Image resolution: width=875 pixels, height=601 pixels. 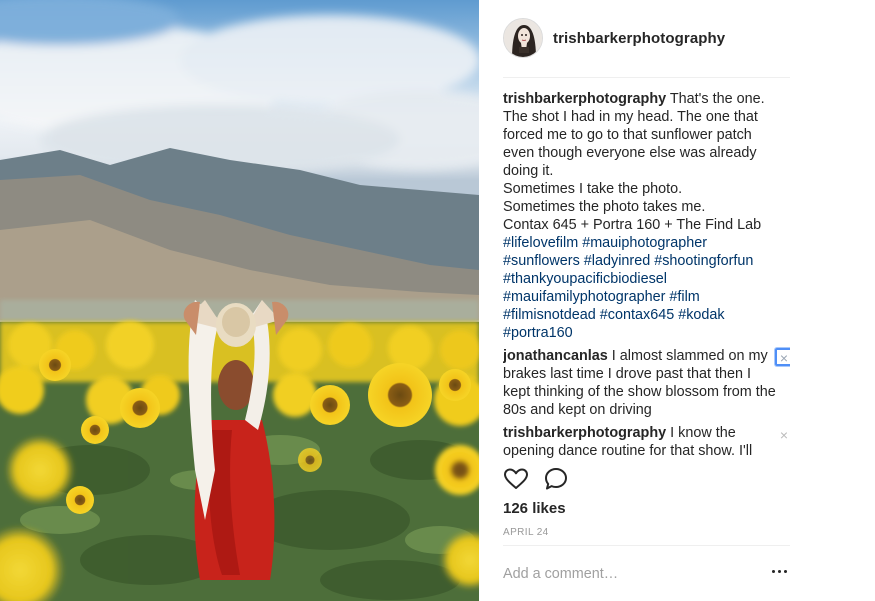 What do you see at coordinates (534, 508) in the screenshot?
I see `likes-count: 126 likes` at bounding box center [534, 508].